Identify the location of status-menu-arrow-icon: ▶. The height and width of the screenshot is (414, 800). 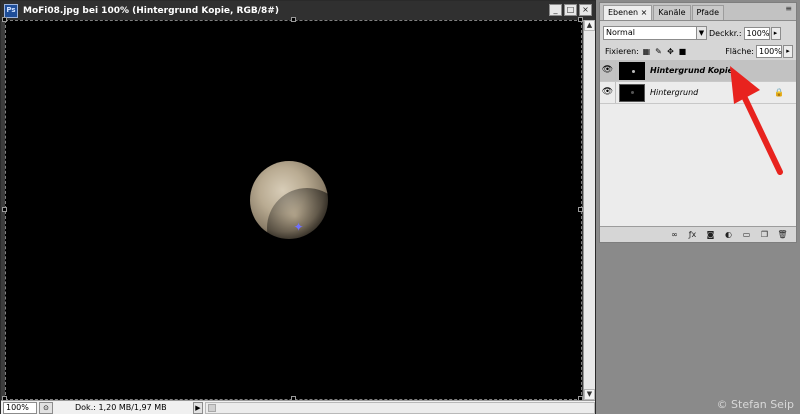
(198, 407).